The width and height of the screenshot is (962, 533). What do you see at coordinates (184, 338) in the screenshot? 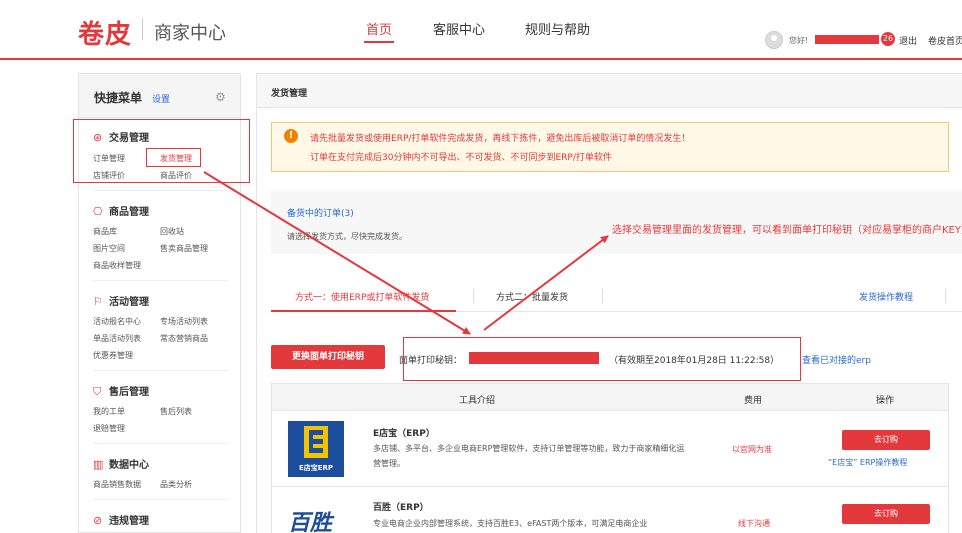
I see `sidebar-item-regular-marketing: 常态营销商品` at bounding box center [184, 338].